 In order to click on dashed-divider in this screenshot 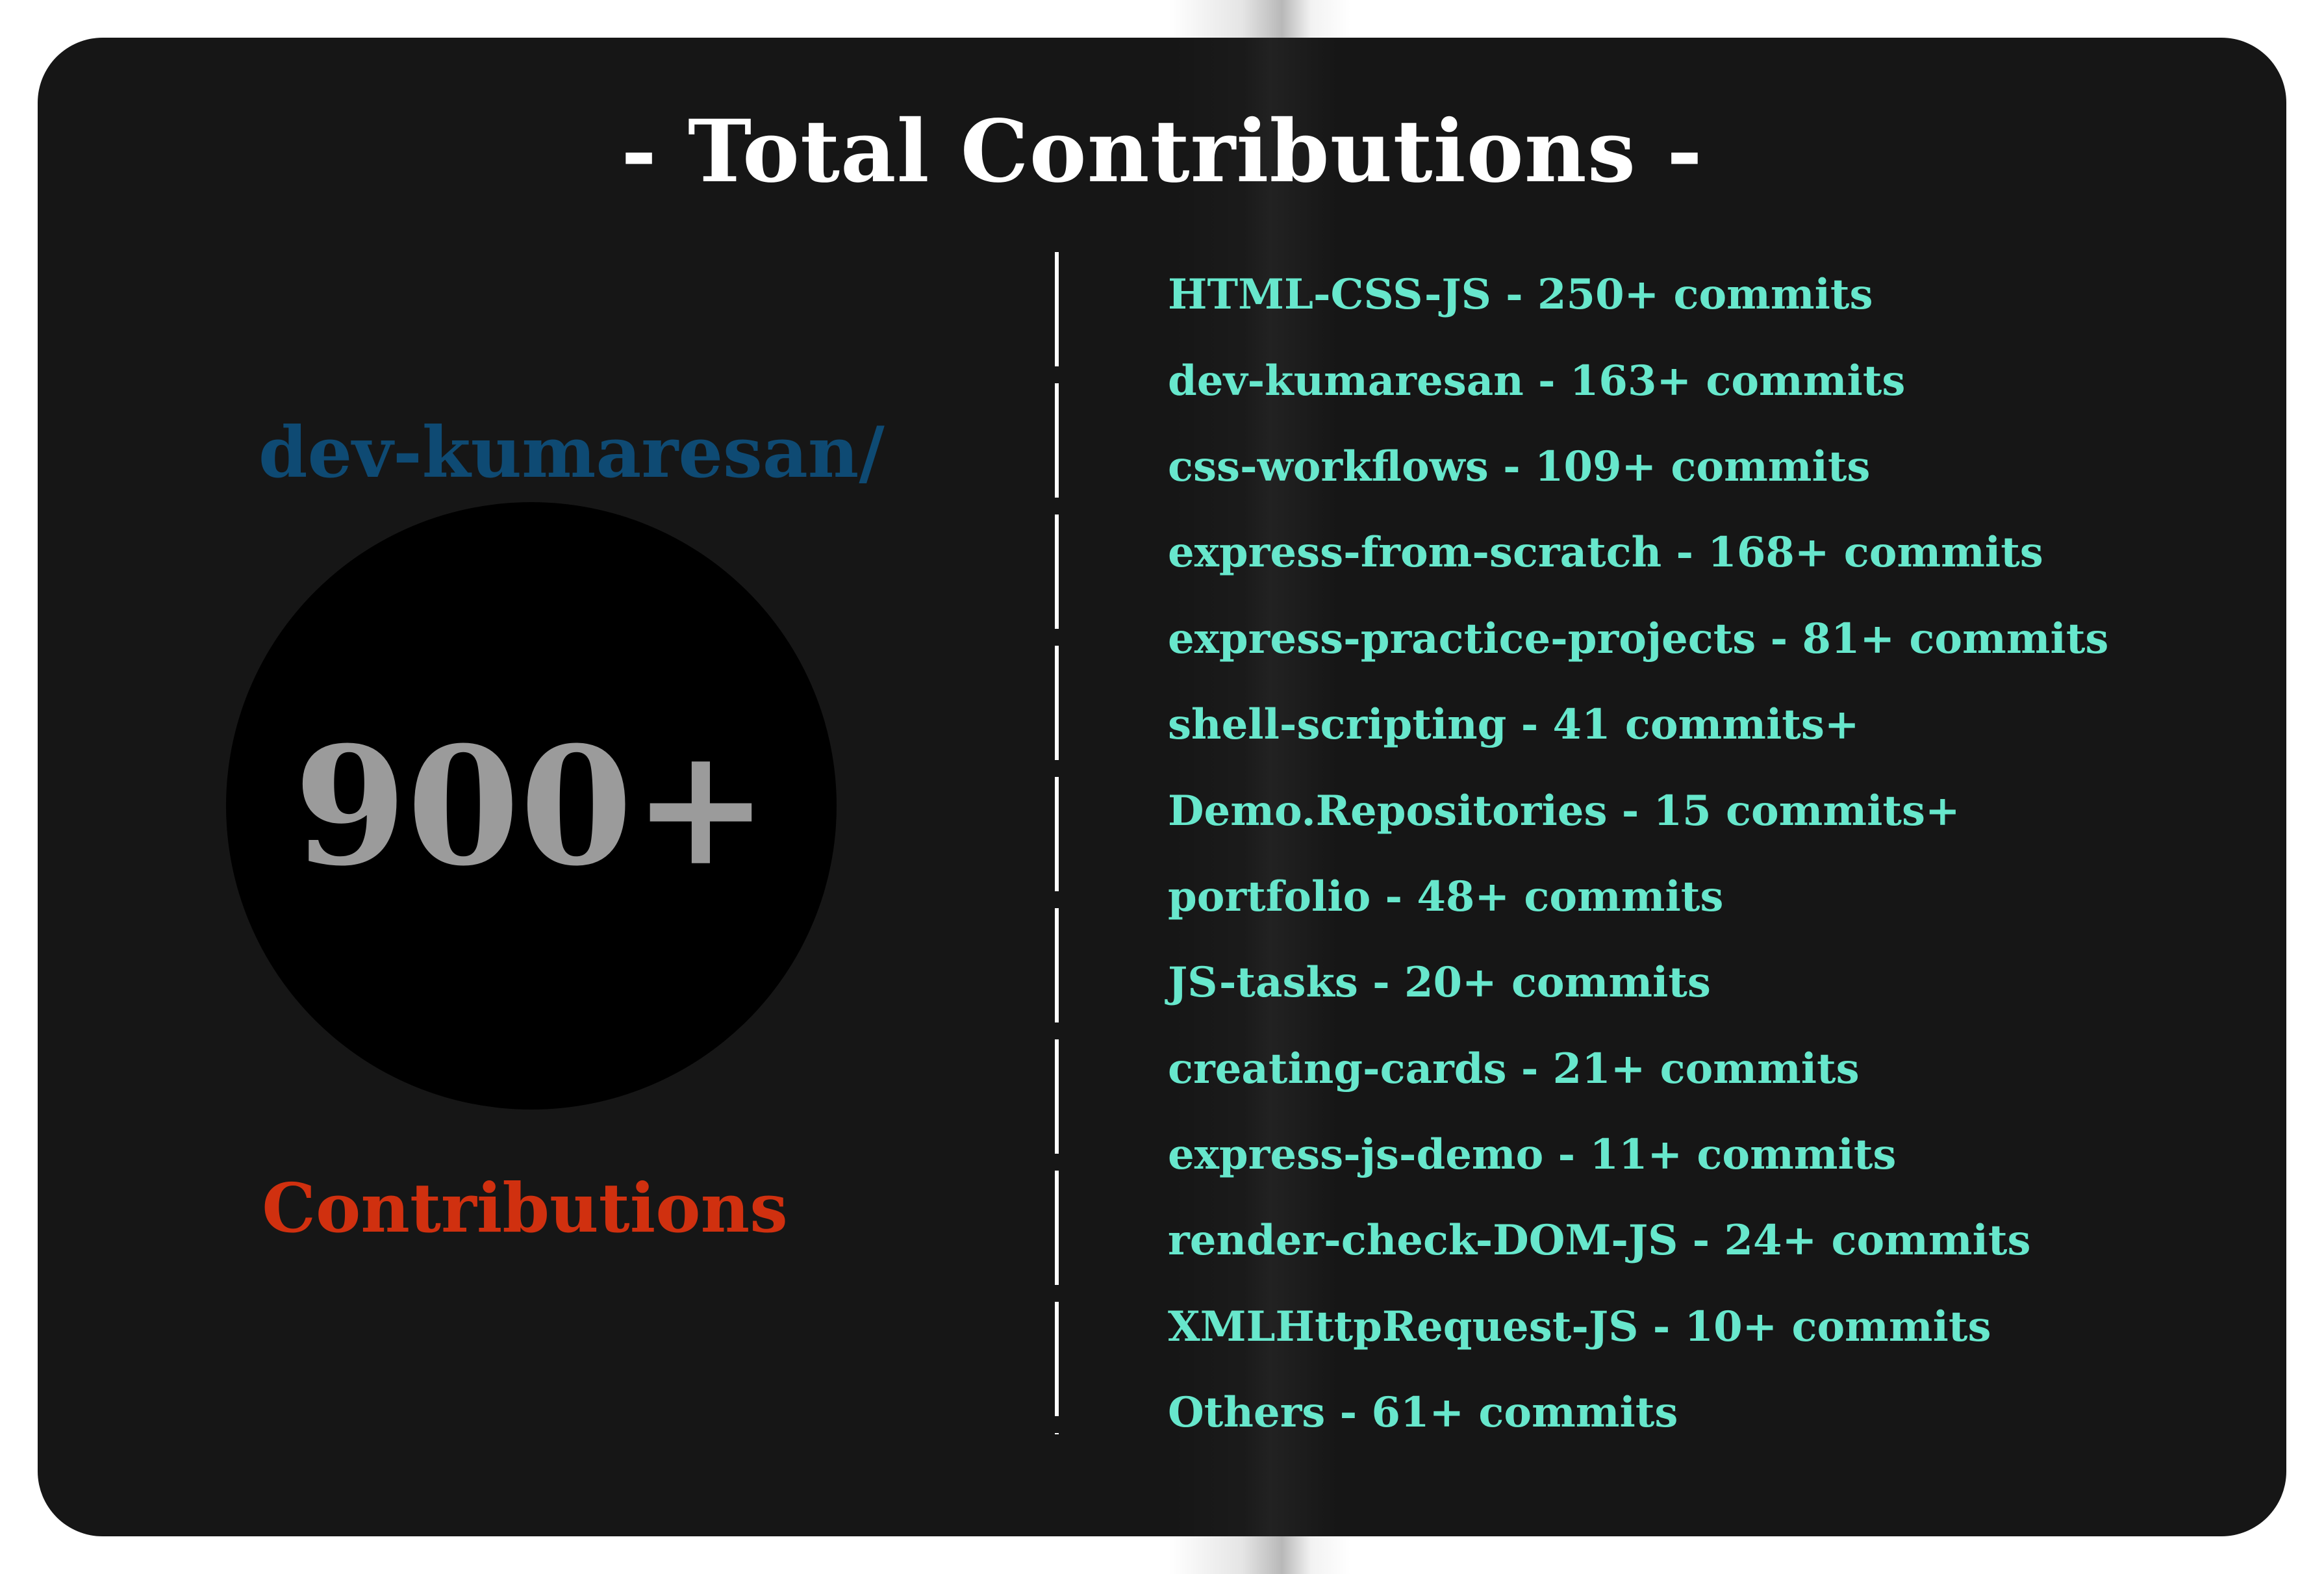, I will do `click(1057, 843)`.